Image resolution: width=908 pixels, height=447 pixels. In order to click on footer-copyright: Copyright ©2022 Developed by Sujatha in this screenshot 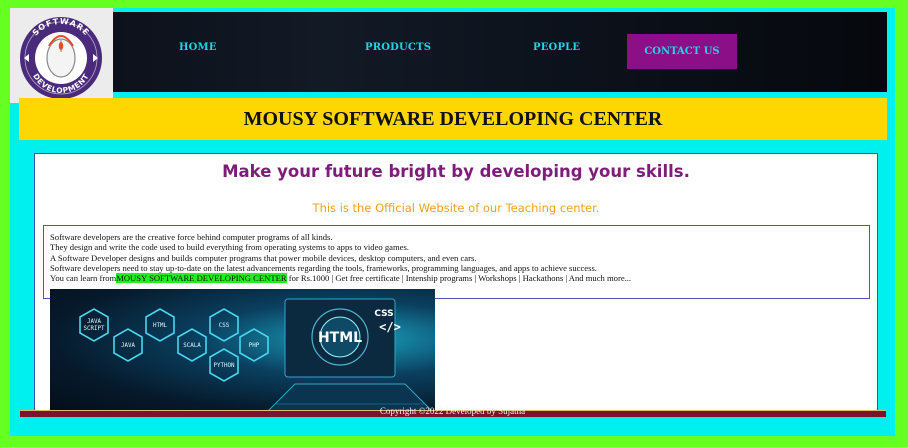, I will do `click(452, 411)`.